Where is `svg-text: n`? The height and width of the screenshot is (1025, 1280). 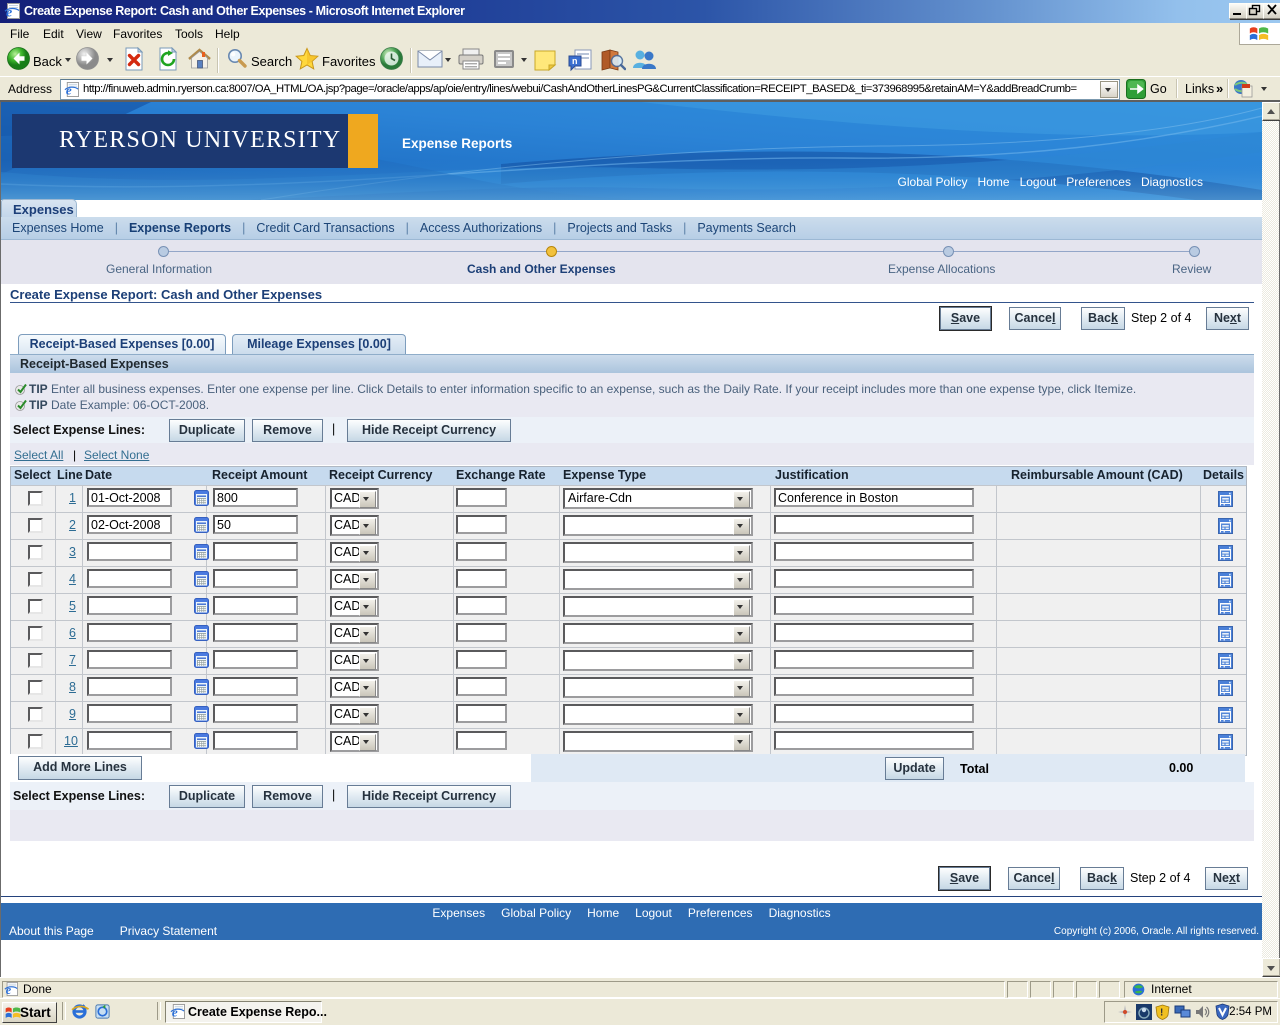 svg-text: n is located at coordinates (575, 61).